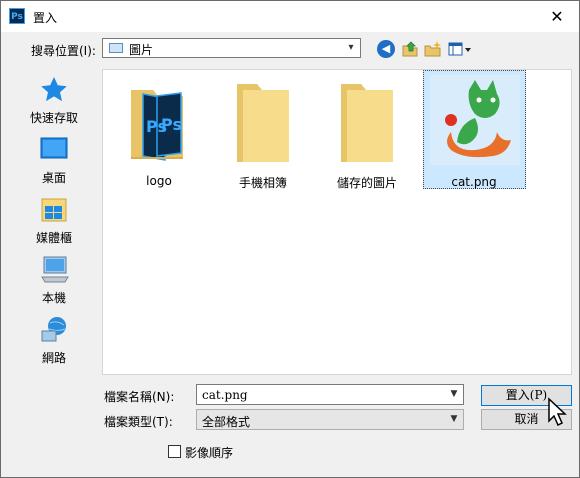 The width and height of the screenshot is (580, 478). I want to click on lookin-label: 搜尋位置(I):, so click(63, 51).